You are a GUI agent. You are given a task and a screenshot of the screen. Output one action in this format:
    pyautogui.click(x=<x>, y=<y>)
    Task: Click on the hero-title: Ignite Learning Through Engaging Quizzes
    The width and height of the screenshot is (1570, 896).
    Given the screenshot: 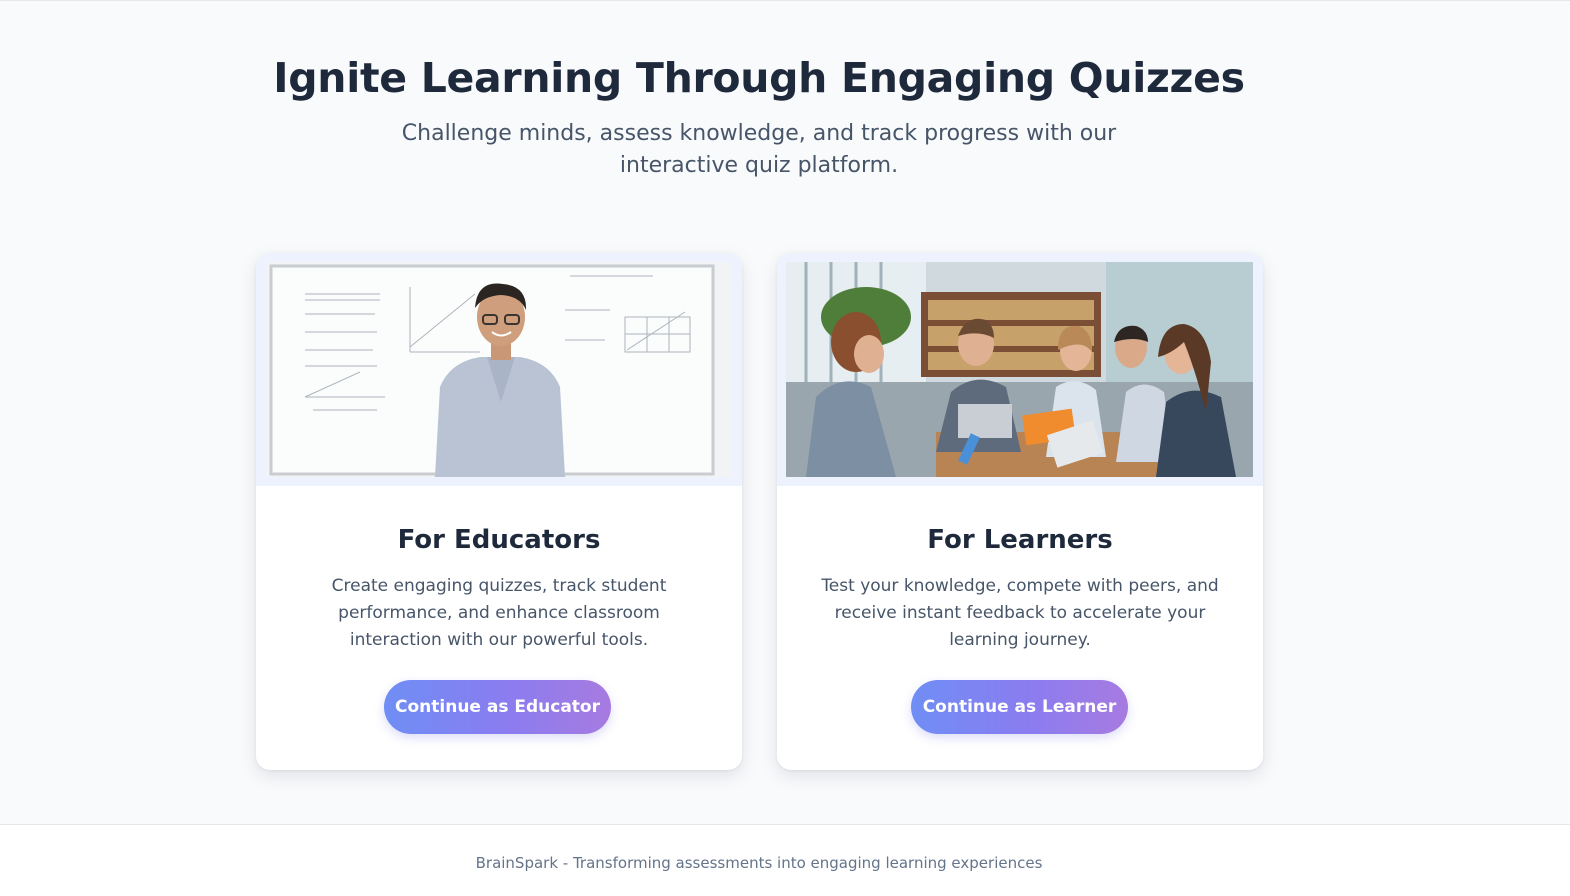 What is the action you would take?
    pyautogui.click(x=759, y=78)
    